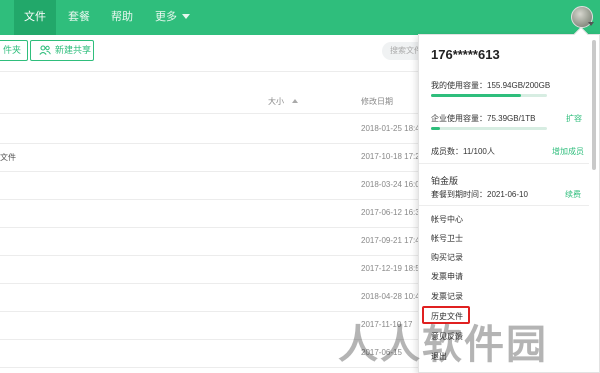  What do you see at coordinates (447, 219) in the screenshot?
I see `menu-item-account-center: 帐号中心` at bounding box center [447, 219].